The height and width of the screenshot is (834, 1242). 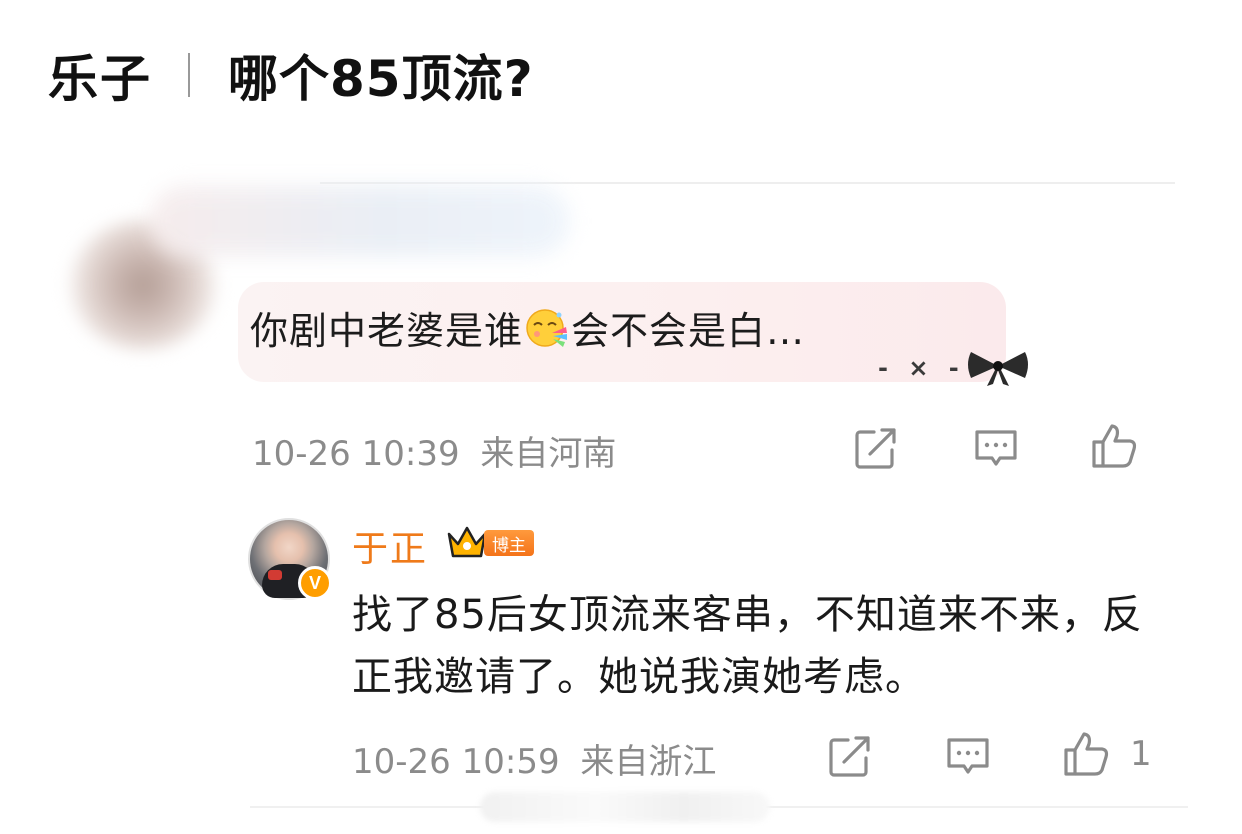 I want to click on like-count: 1, so click(x=1141, y=754).